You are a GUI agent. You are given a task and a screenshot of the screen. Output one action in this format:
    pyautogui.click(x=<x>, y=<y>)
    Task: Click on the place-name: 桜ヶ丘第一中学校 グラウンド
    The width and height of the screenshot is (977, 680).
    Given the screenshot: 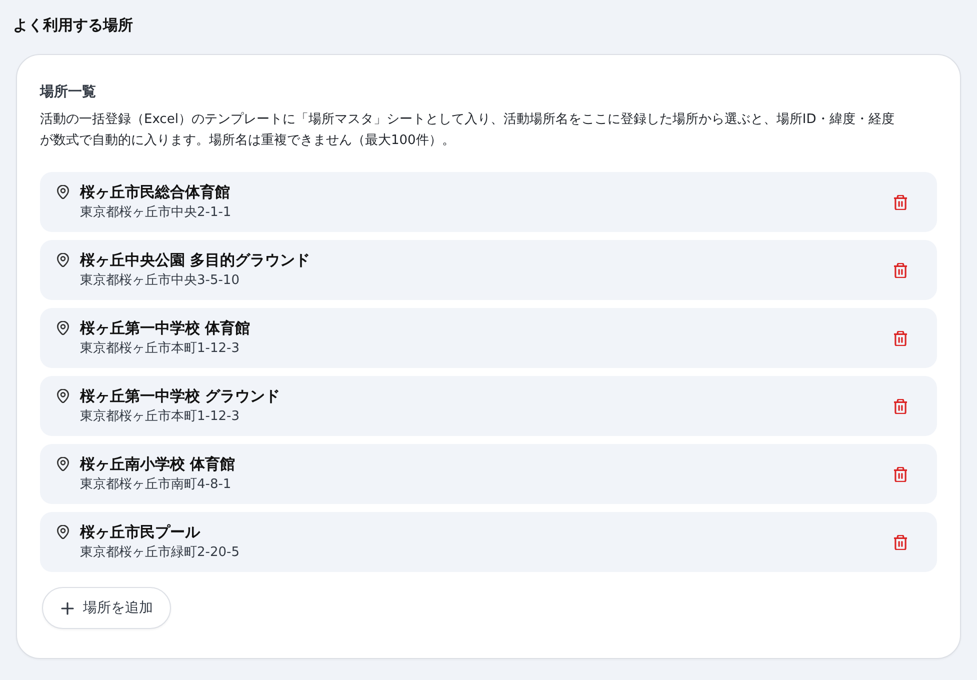 What is the action you would take?
    pyautogui.click(x=181, y=396)
    